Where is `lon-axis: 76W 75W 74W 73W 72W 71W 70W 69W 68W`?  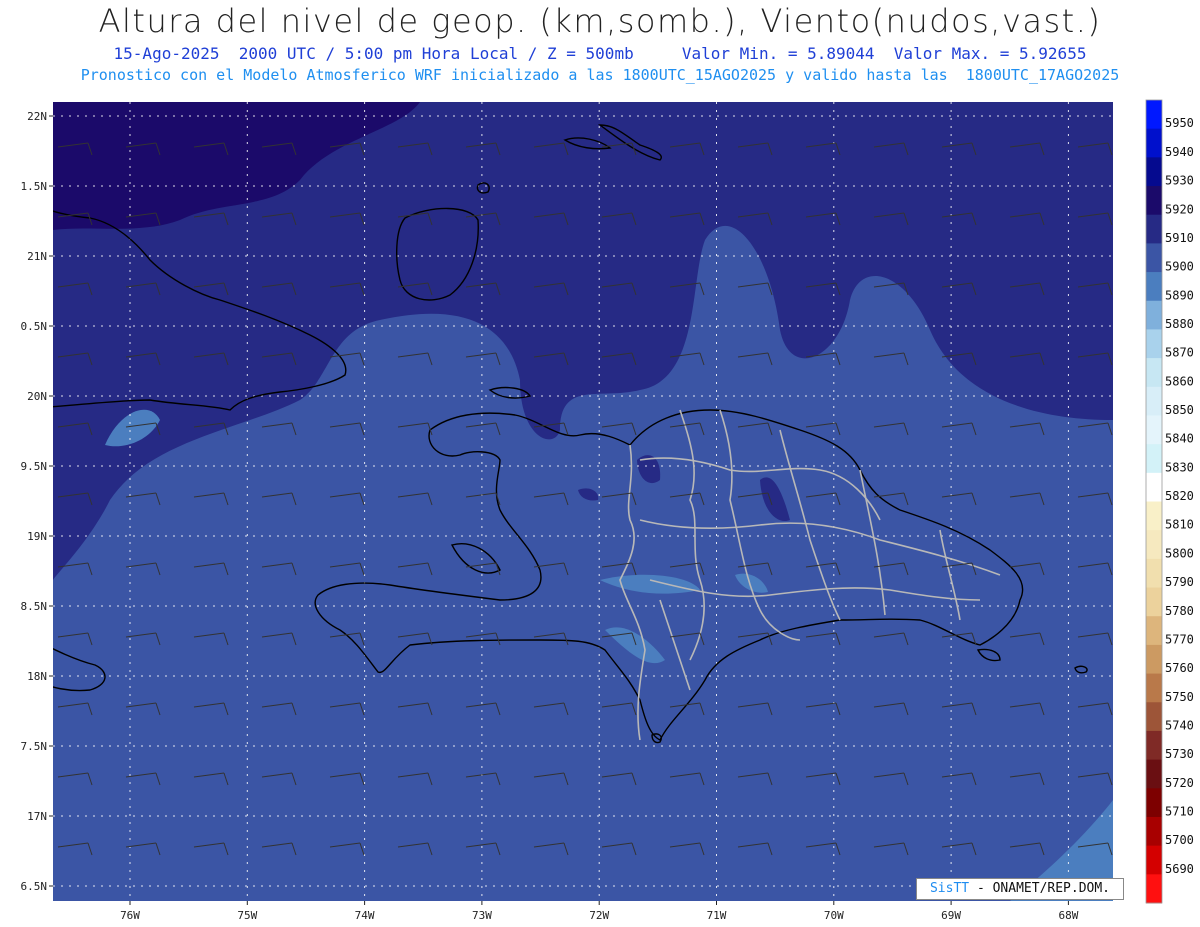 lon-axis: 76W 75W 74W 73W 72W 71W 70W 69W 68W is located at coordinates (599, 911).